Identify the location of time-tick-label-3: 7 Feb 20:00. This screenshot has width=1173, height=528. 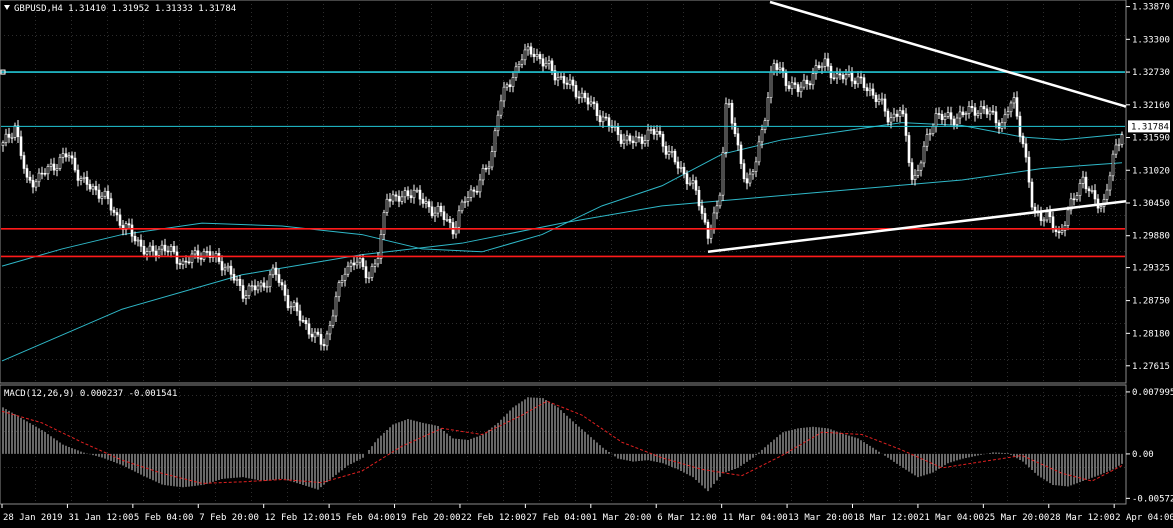
(229, 518).